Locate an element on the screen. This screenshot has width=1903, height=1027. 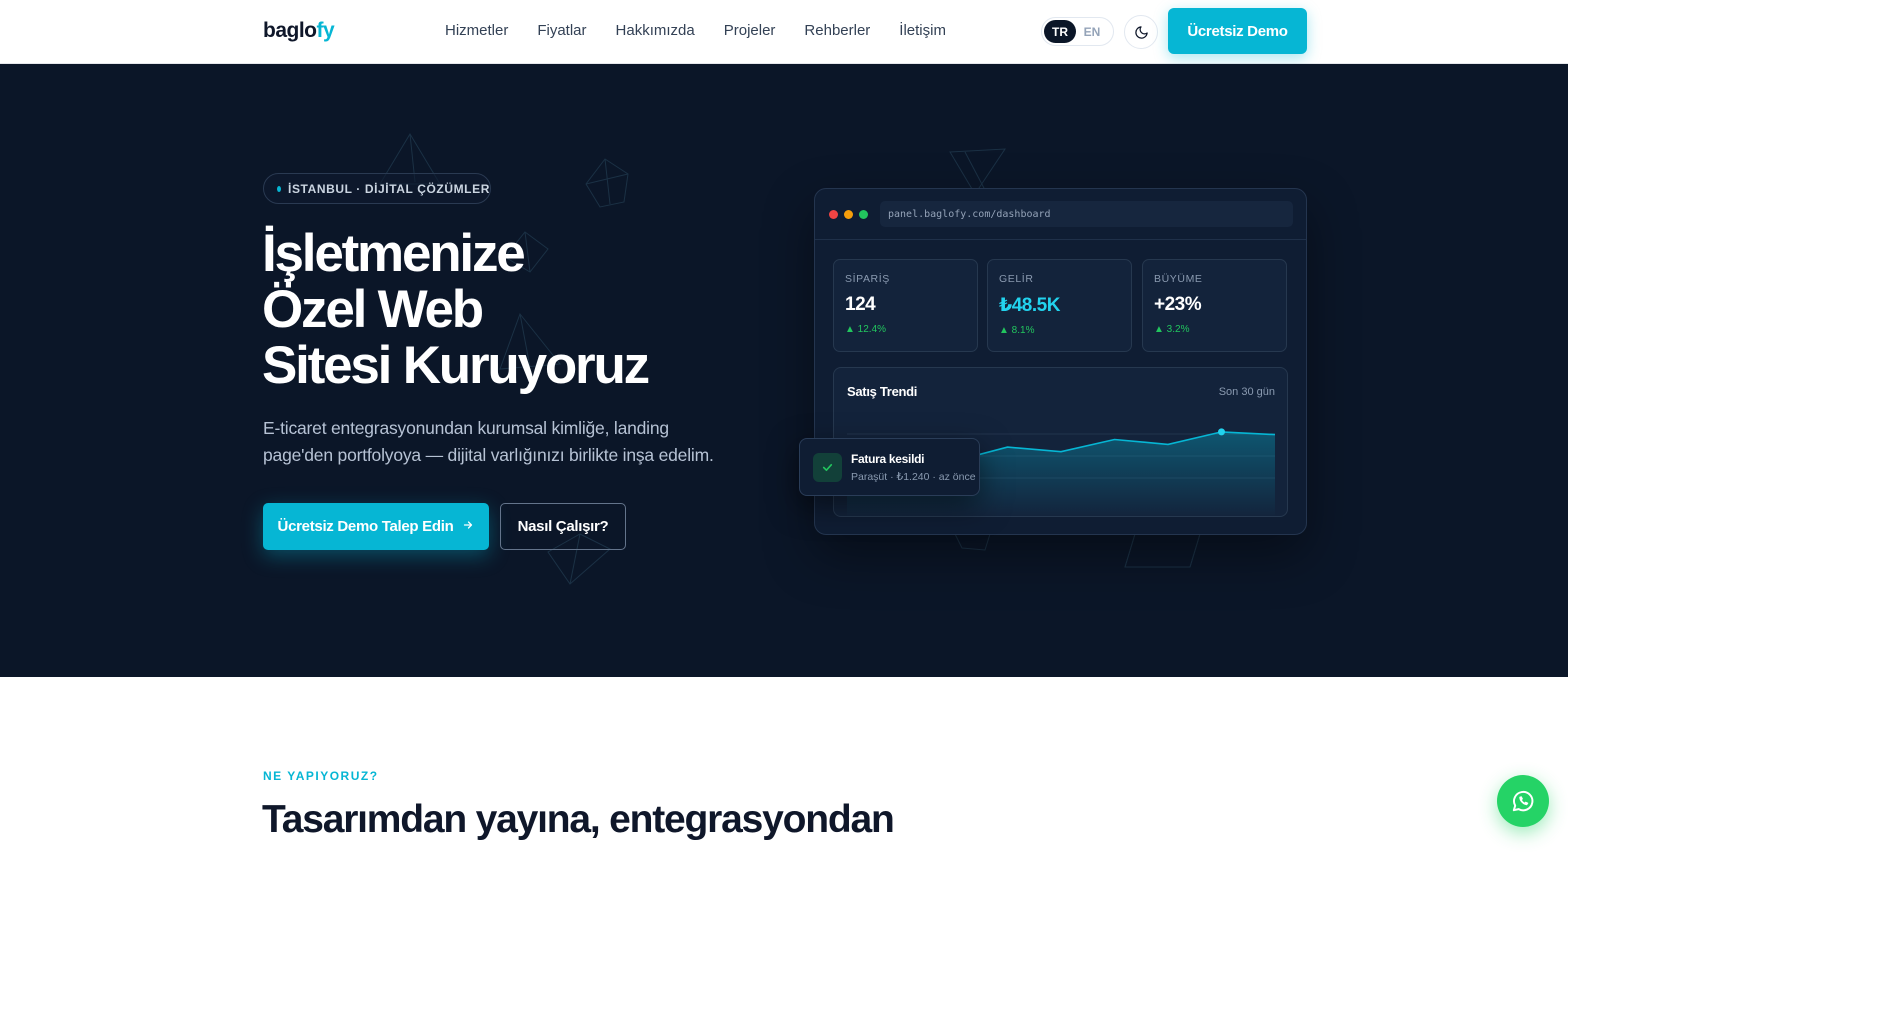
theme-toggle-button is located at coordinates (1141, 32).